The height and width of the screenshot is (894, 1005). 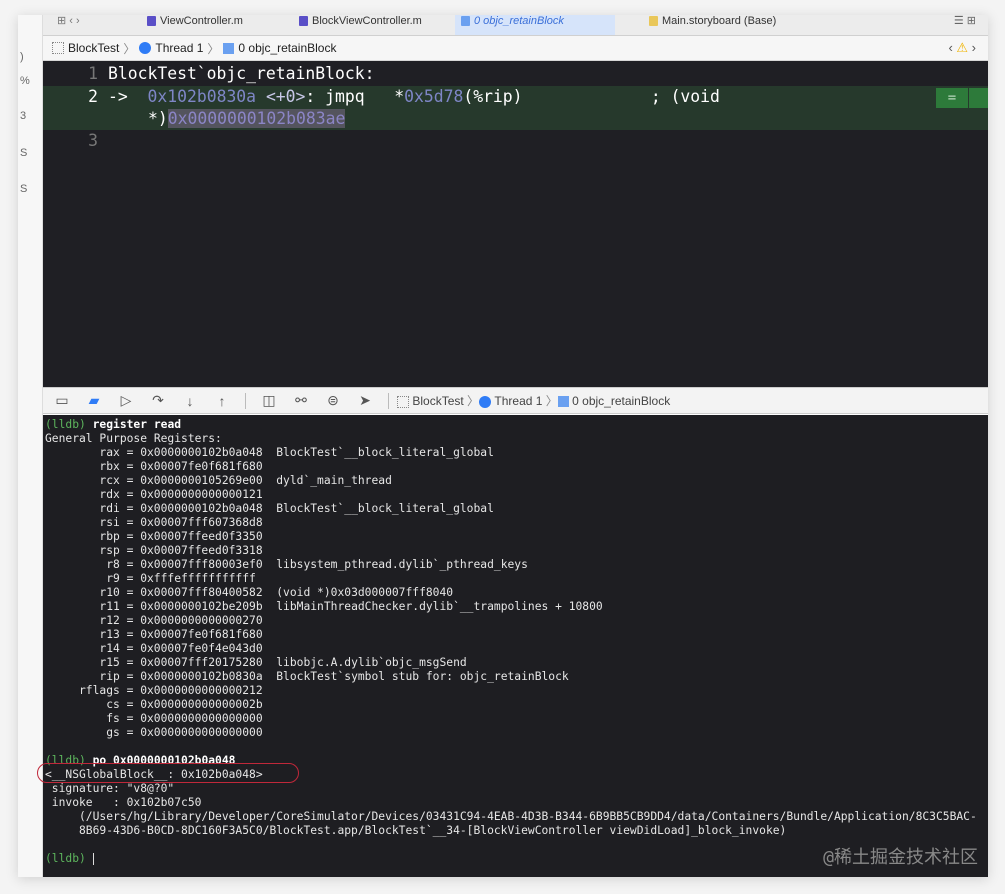 I want to click on debug-breadcrumb-frame: 0 objc_retainBlock, so click(x=621, y=401).